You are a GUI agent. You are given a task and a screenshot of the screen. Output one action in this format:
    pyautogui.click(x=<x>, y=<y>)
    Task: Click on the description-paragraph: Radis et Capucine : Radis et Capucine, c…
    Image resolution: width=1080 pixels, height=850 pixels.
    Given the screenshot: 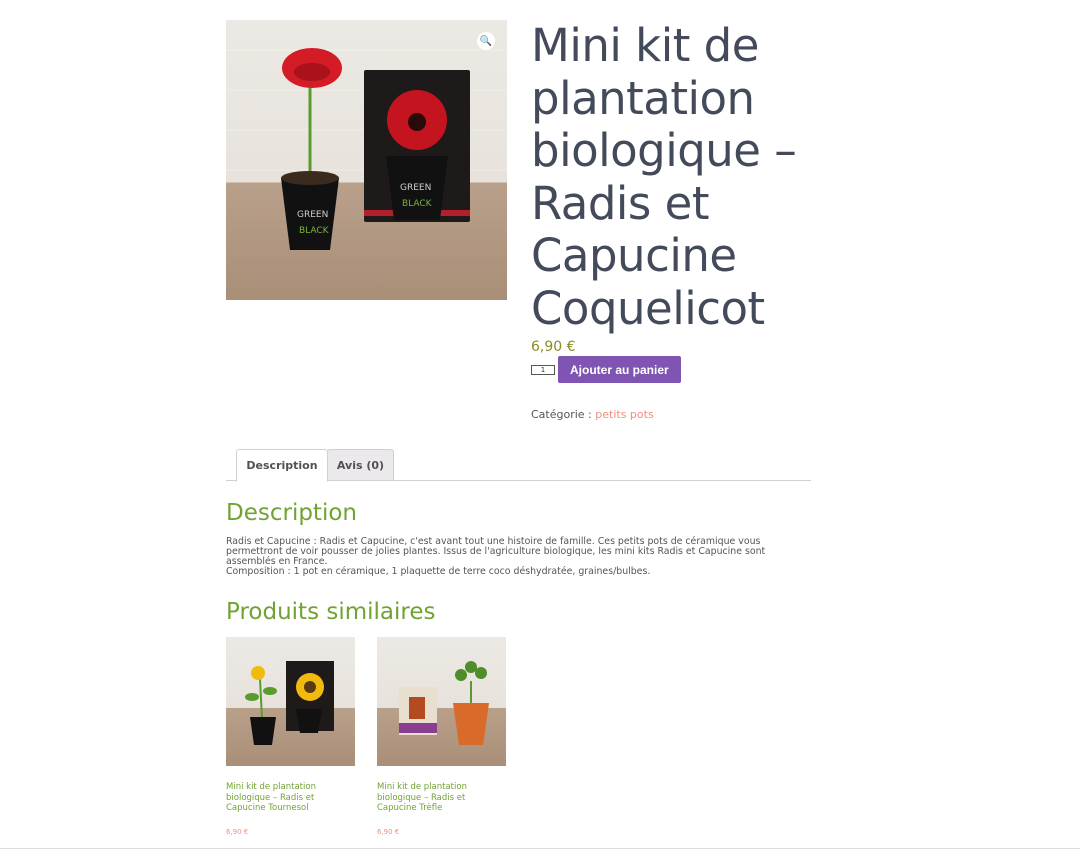 What is the action you would take?
    pyautogui.click(x=496, y=551)
    